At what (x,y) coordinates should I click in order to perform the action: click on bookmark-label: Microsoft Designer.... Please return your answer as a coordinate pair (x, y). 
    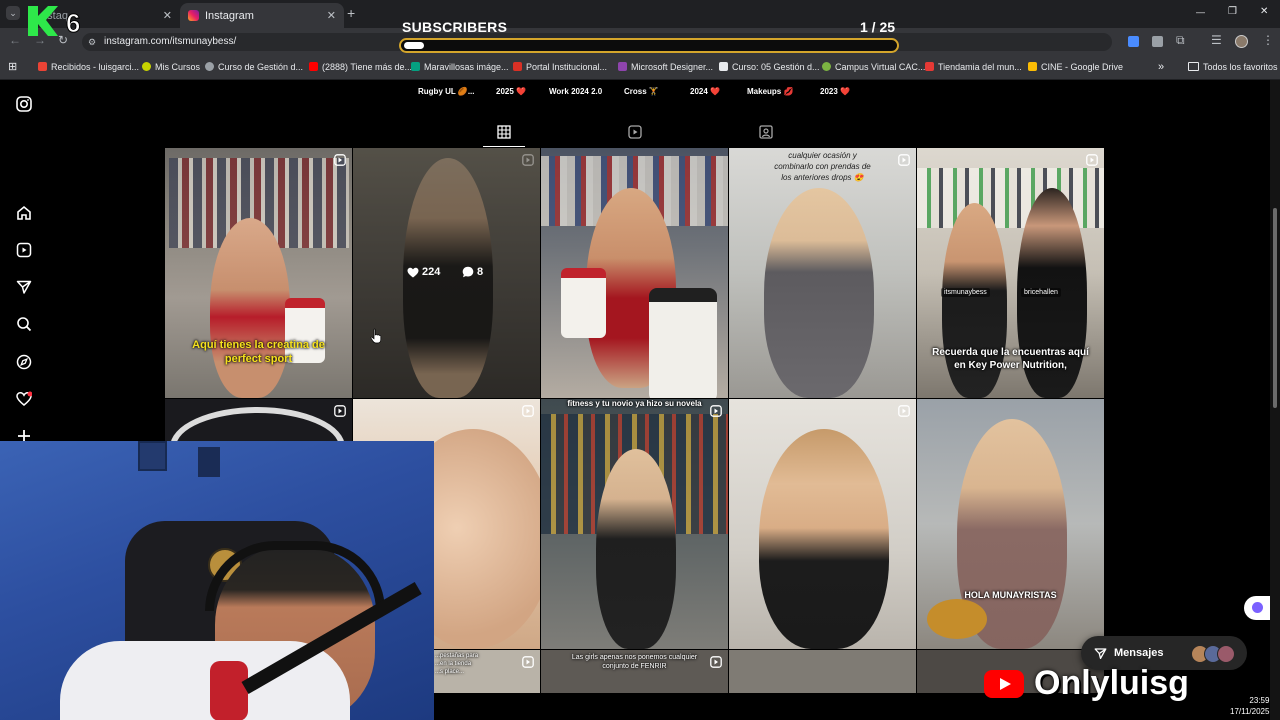
    Looking at the image, I should click on (672, 67).